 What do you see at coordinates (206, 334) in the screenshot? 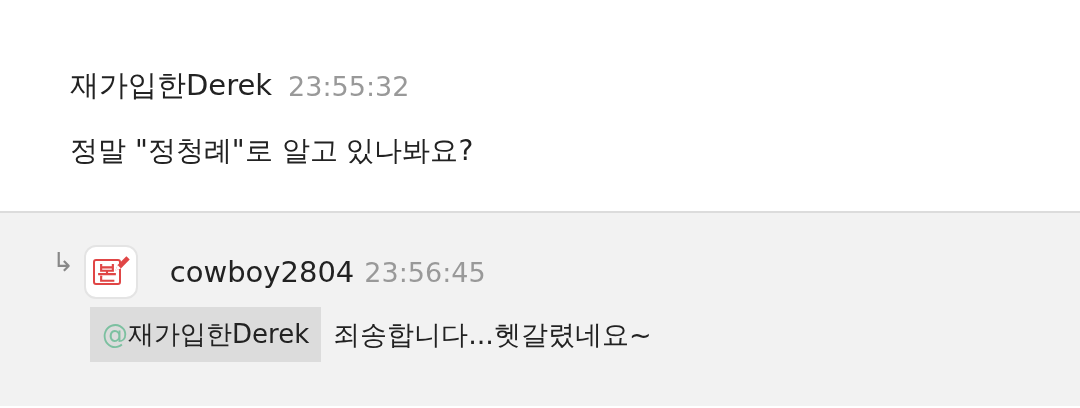
I see `mention-link: @재가입한Derek` at bounding box center [206, 334].